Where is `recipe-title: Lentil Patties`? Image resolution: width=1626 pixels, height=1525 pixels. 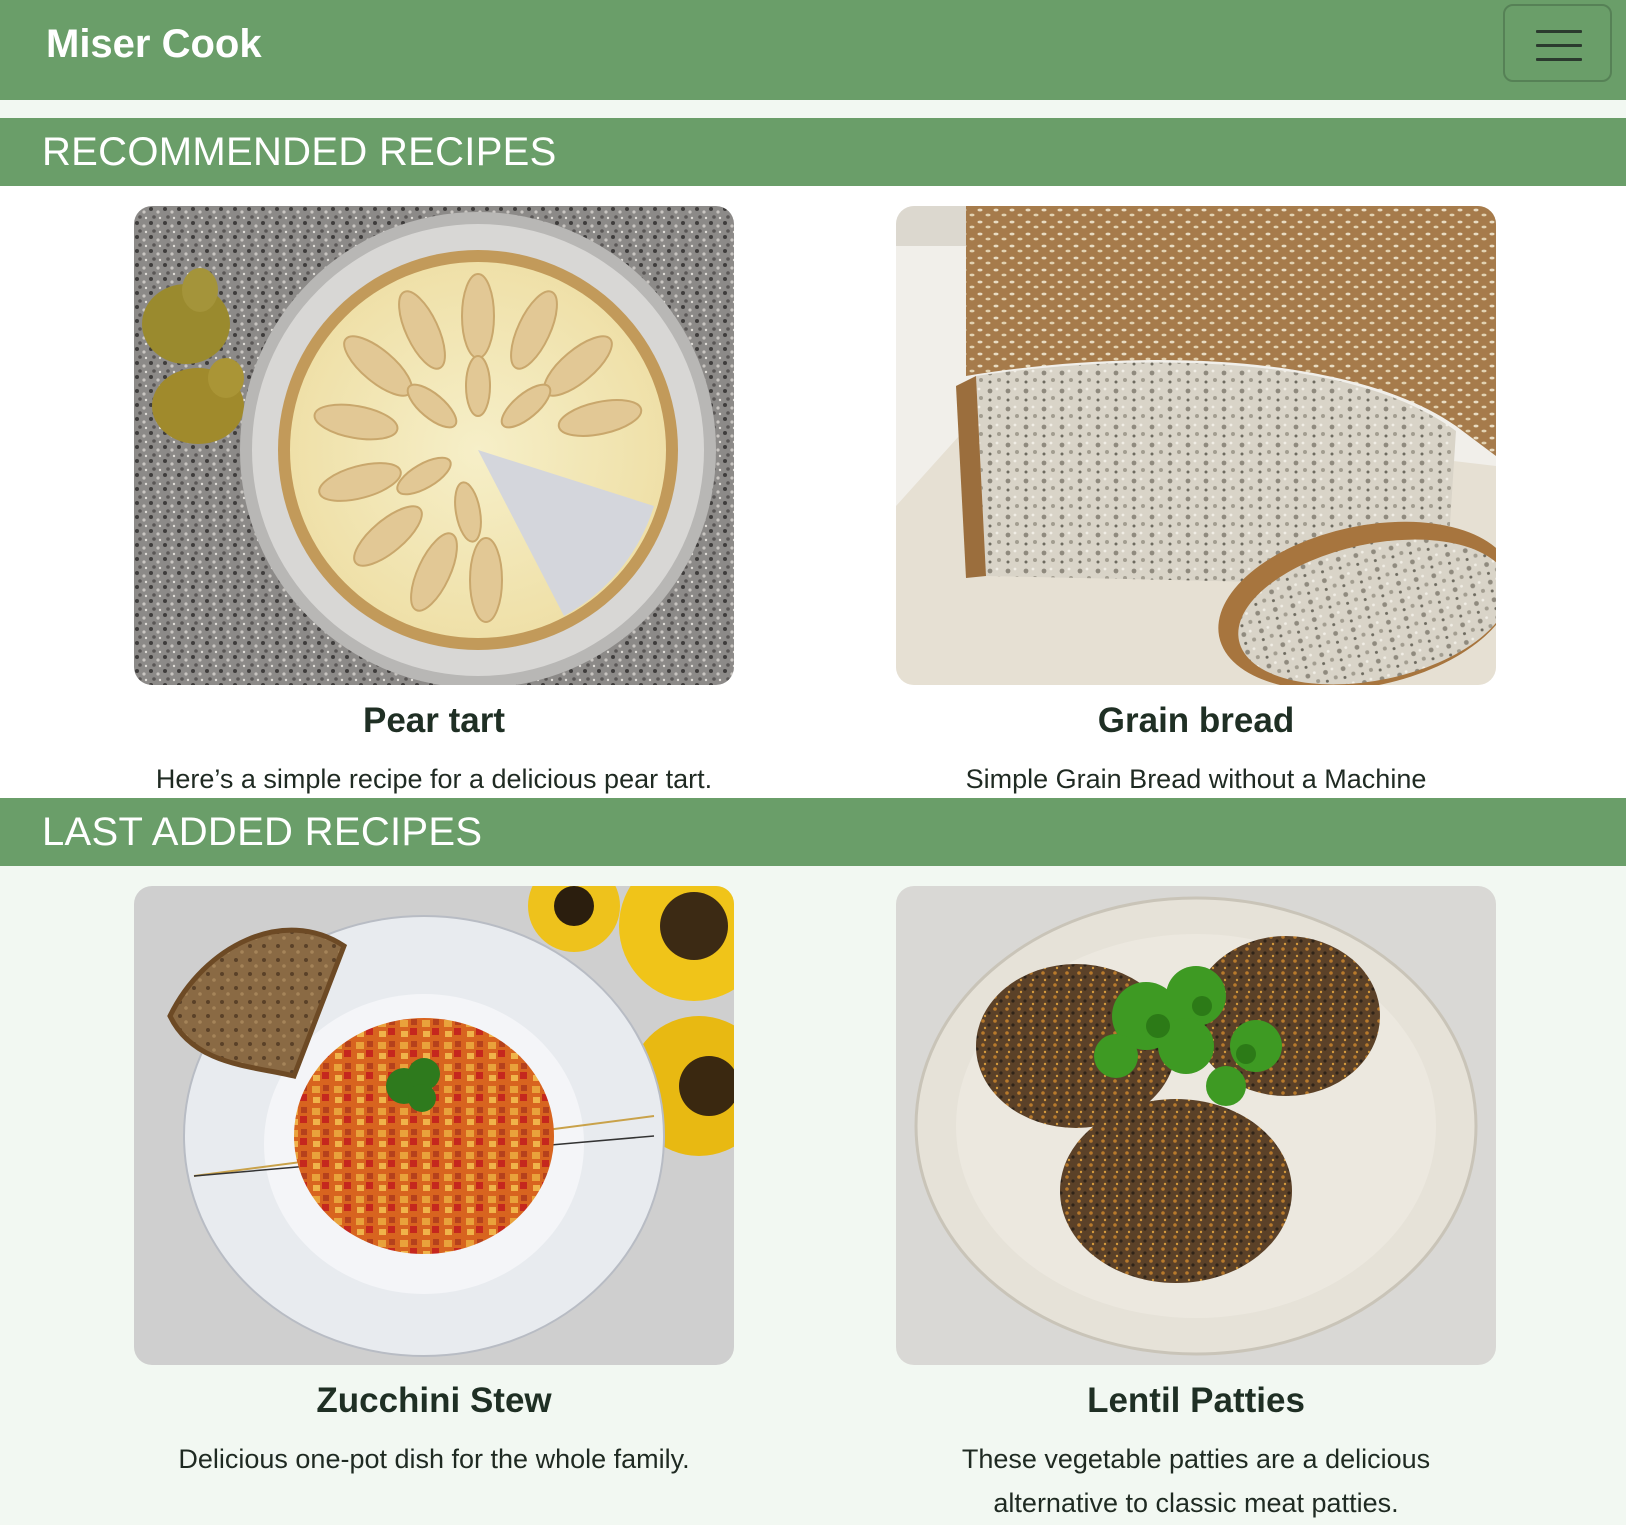 recipe-title: Lentil Patties is located at coordinates (1196, 1401).